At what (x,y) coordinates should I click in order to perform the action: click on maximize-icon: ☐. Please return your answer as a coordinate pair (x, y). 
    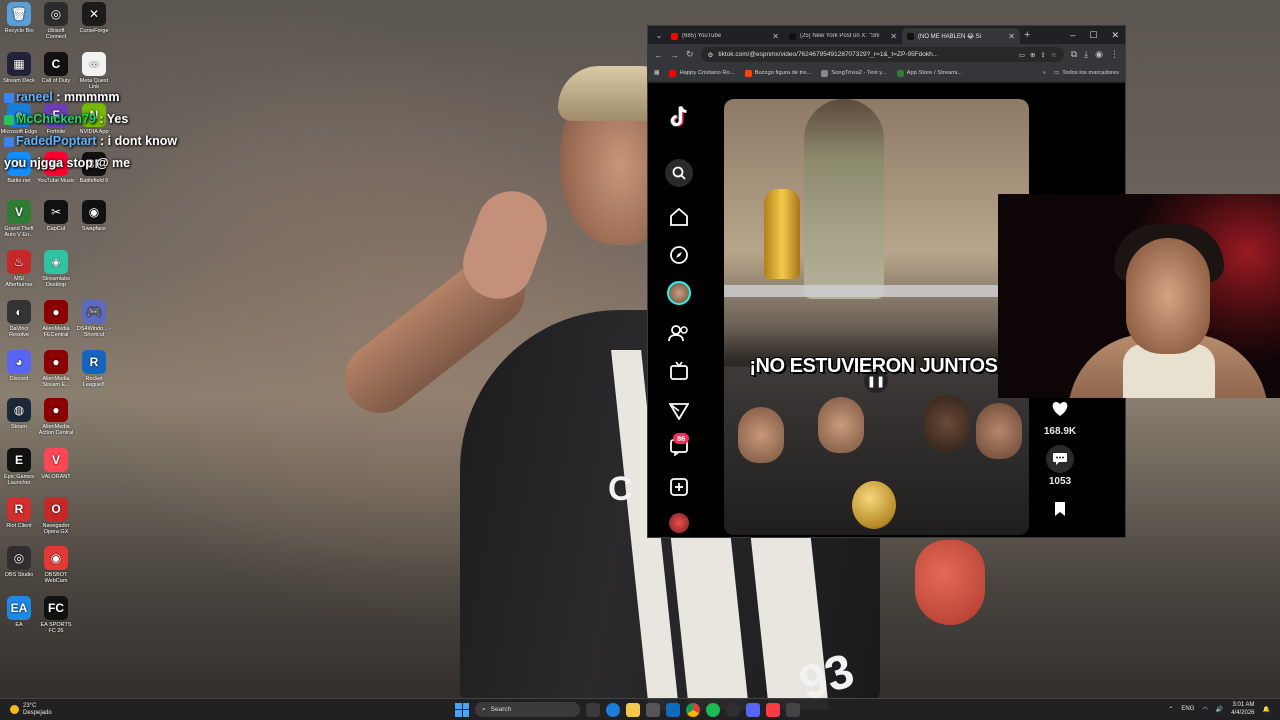
    Looking at the image, I should click on (1093, 35).